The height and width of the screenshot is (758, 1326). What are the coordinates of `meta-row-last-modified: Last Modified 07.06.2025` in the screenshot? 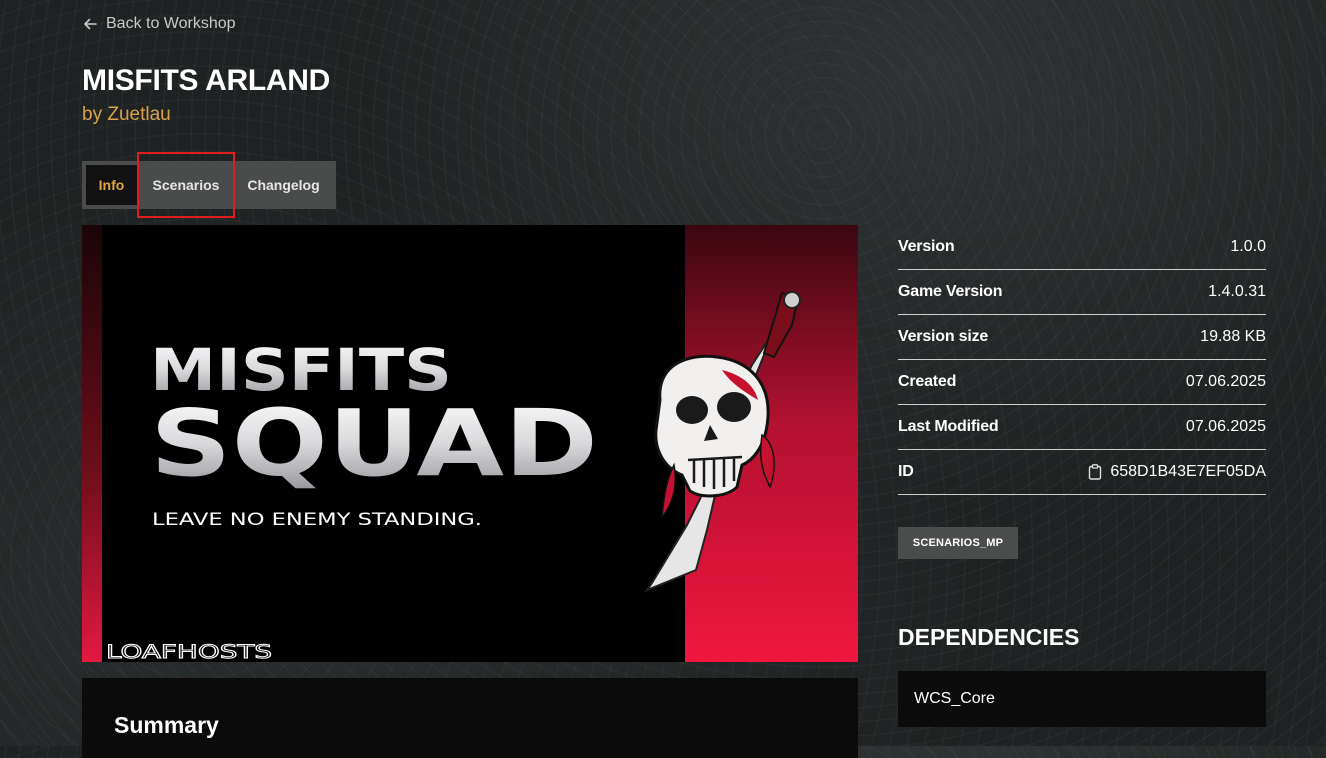 It's located at (1082, 427).